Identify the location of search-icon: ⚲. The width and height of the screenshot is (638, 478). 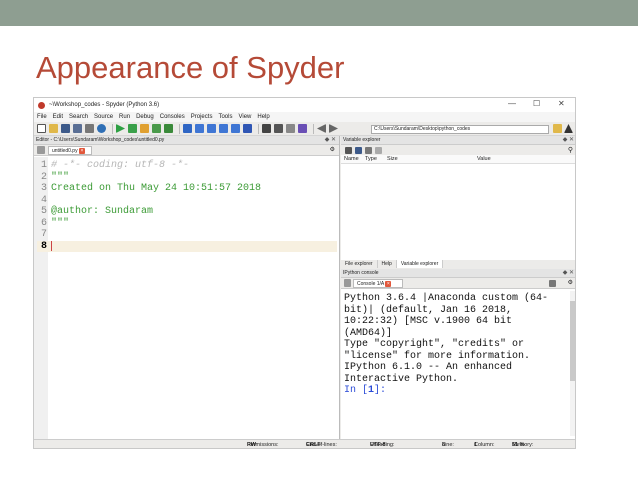
(570, 150).